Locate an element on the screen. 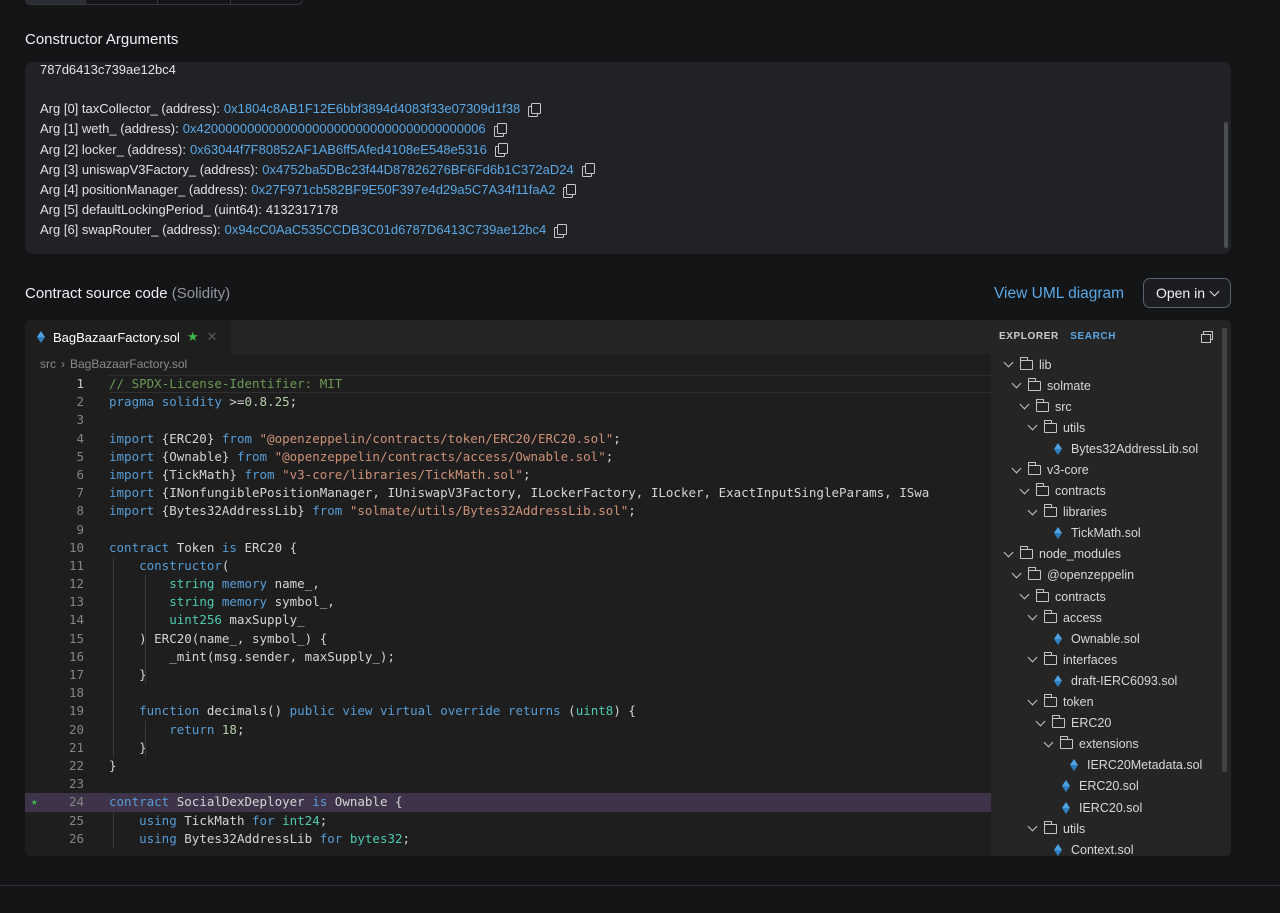  top-tab-active is located at coordinates (56, 2).